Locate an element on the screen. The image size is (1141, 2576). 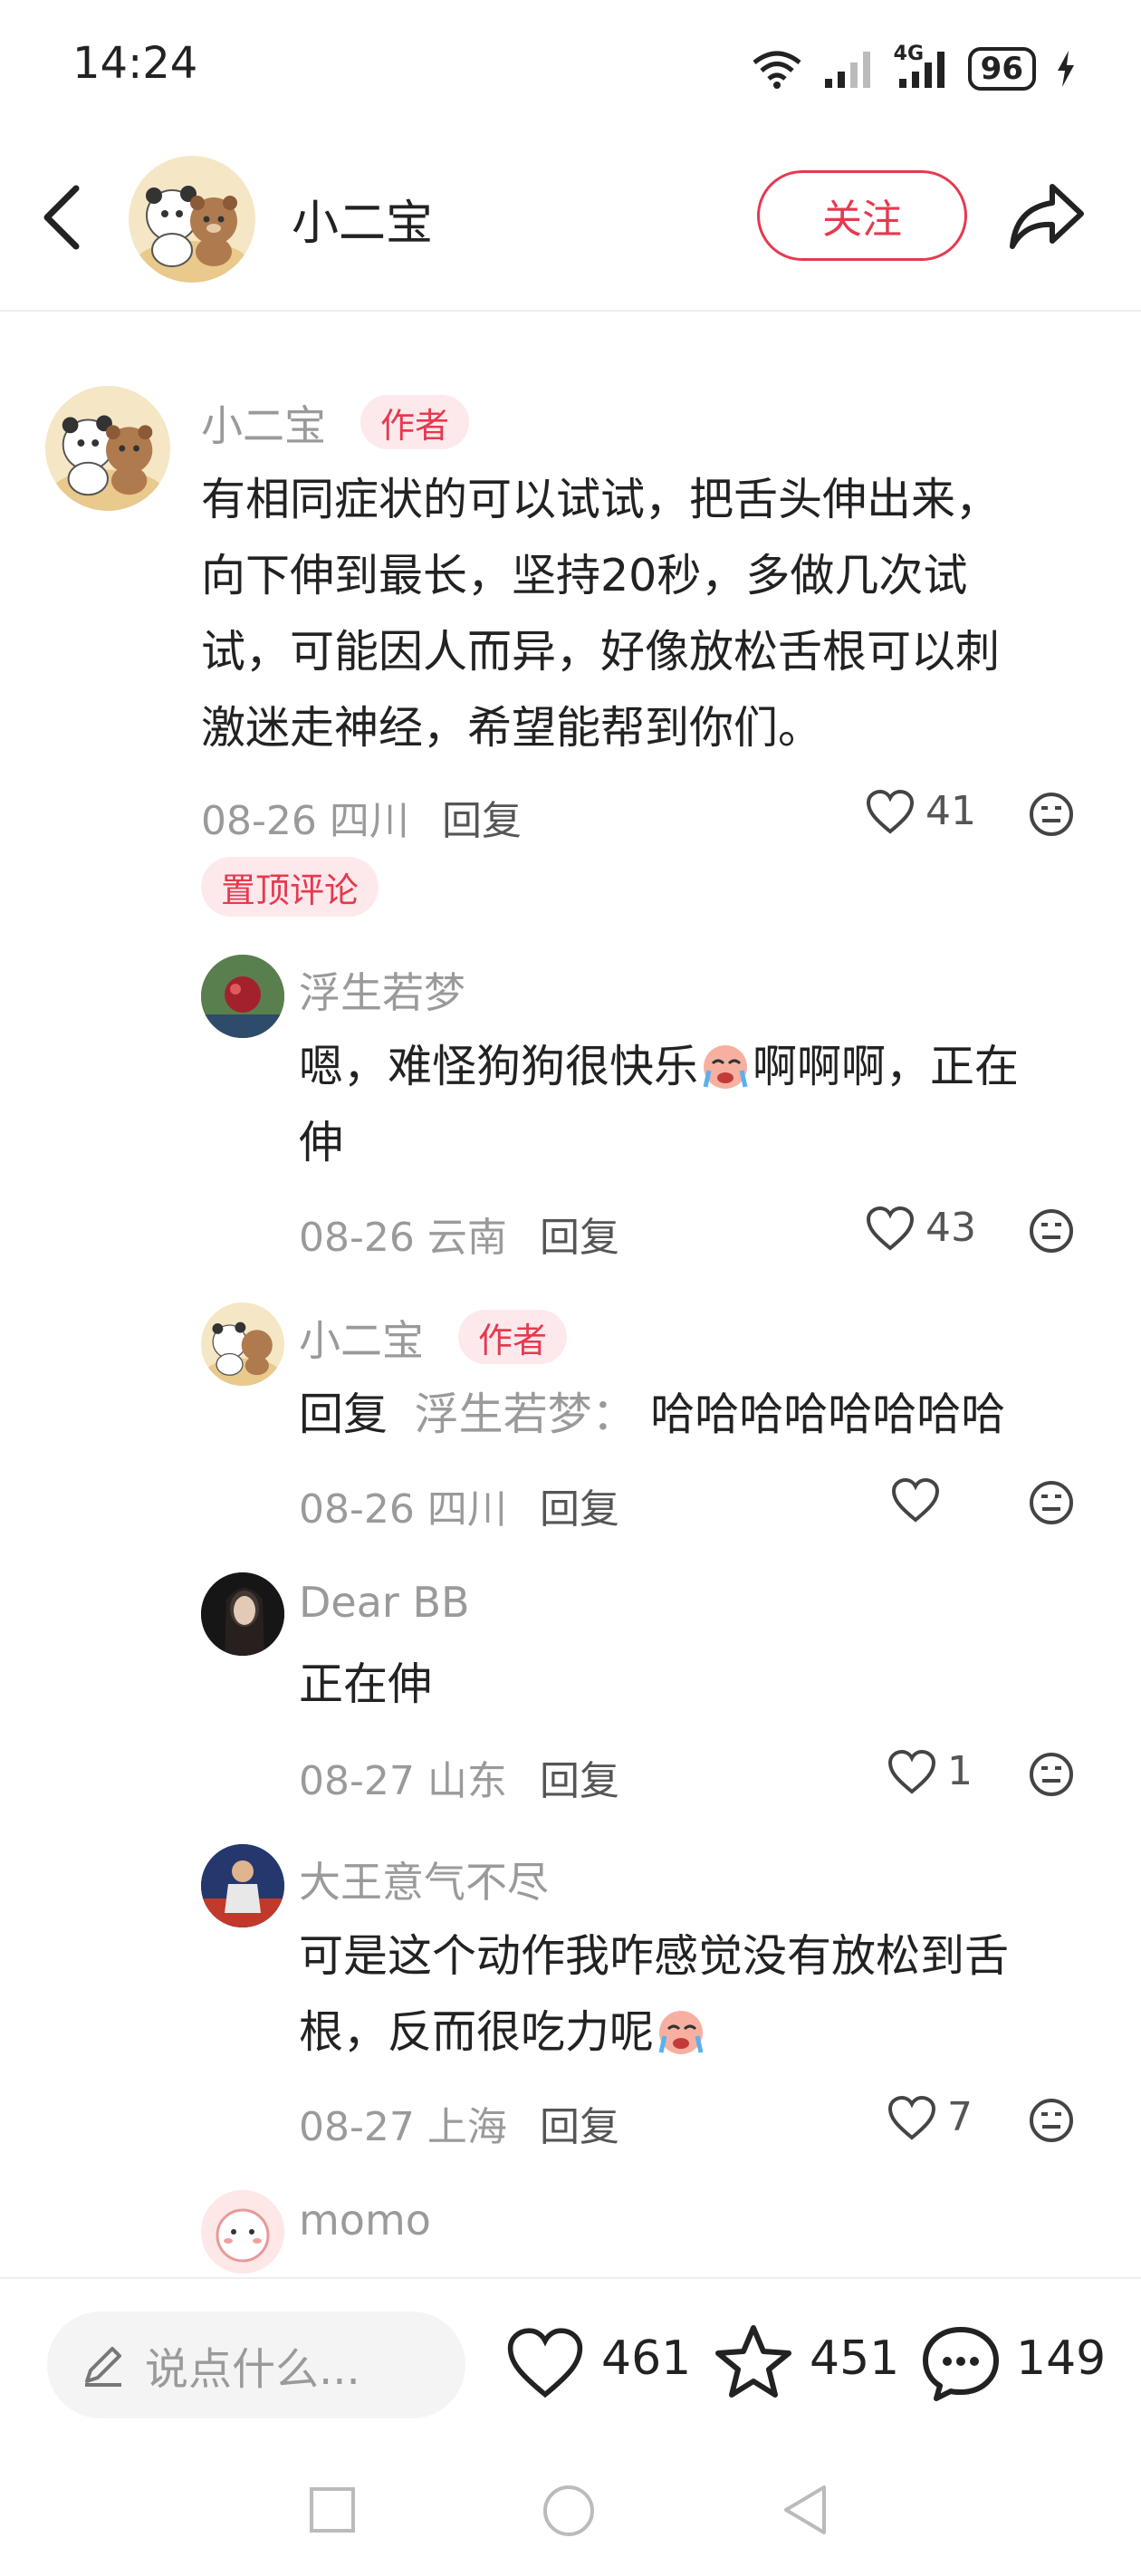
reply-username: momo is located at coordinates (365, 2220).